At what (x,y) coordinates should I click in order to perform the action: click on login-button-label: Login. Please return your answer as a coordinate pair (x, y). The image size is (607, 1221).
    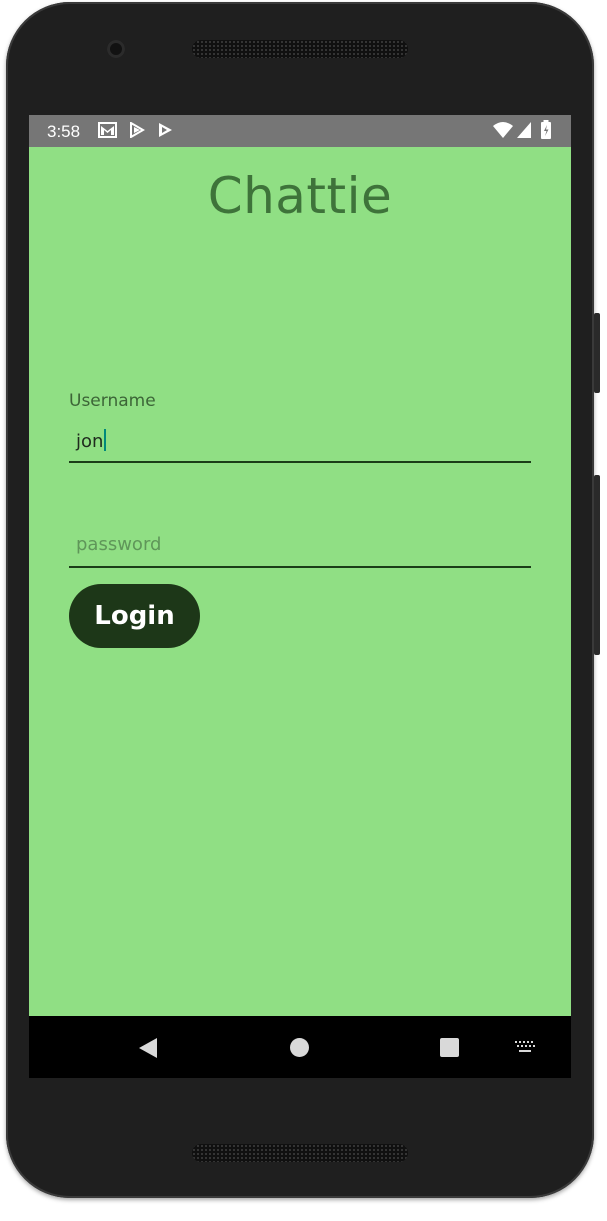
    Looking at the image, I should click on (134, 616).